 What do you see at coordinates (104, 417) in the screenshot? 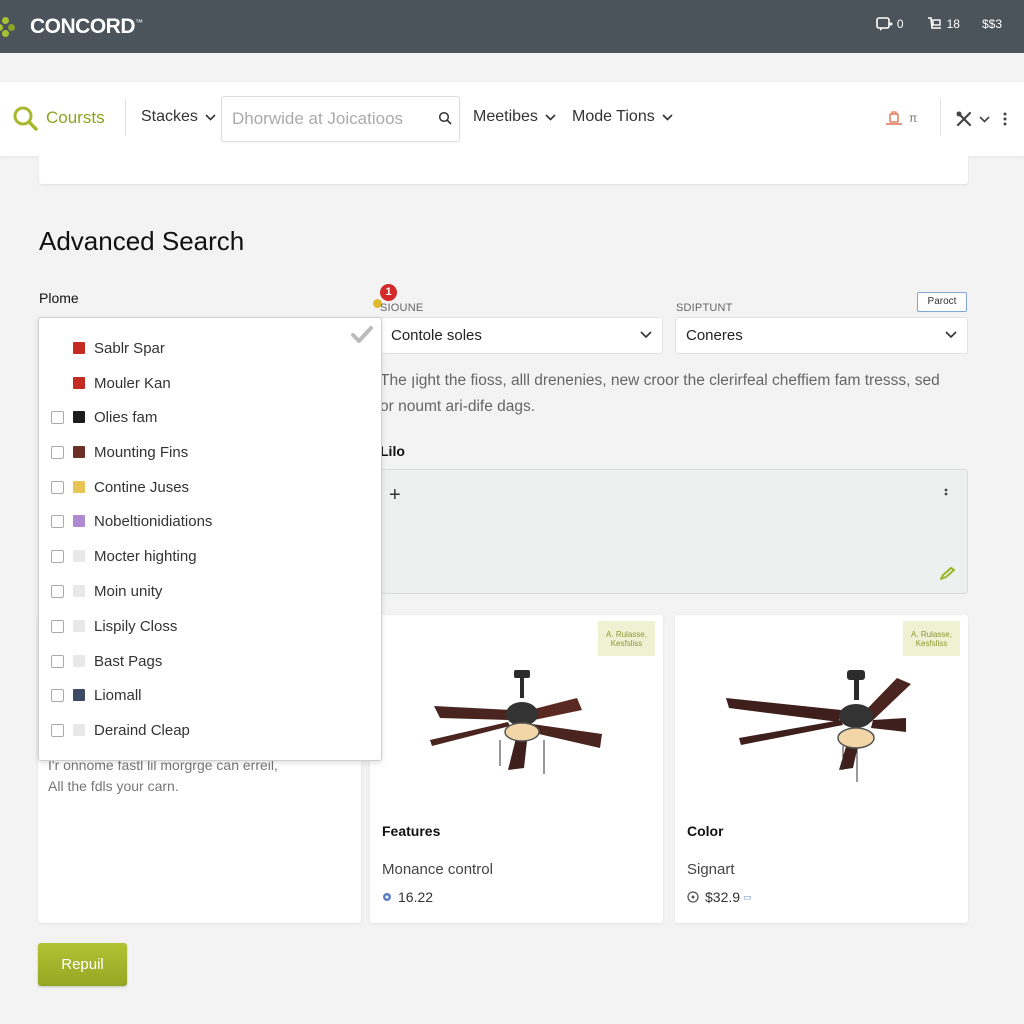
I see `filter-option: Olies fam` at bounding box center [104, 417].